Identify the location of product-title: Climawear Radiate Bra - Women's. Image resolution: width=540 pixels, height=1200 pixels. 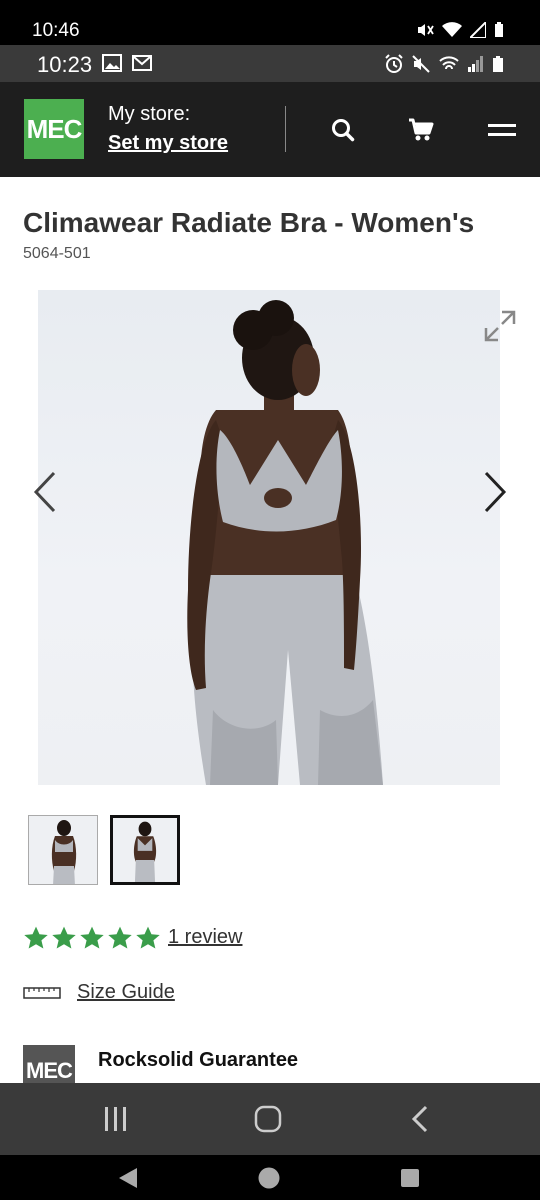
(249, 222).